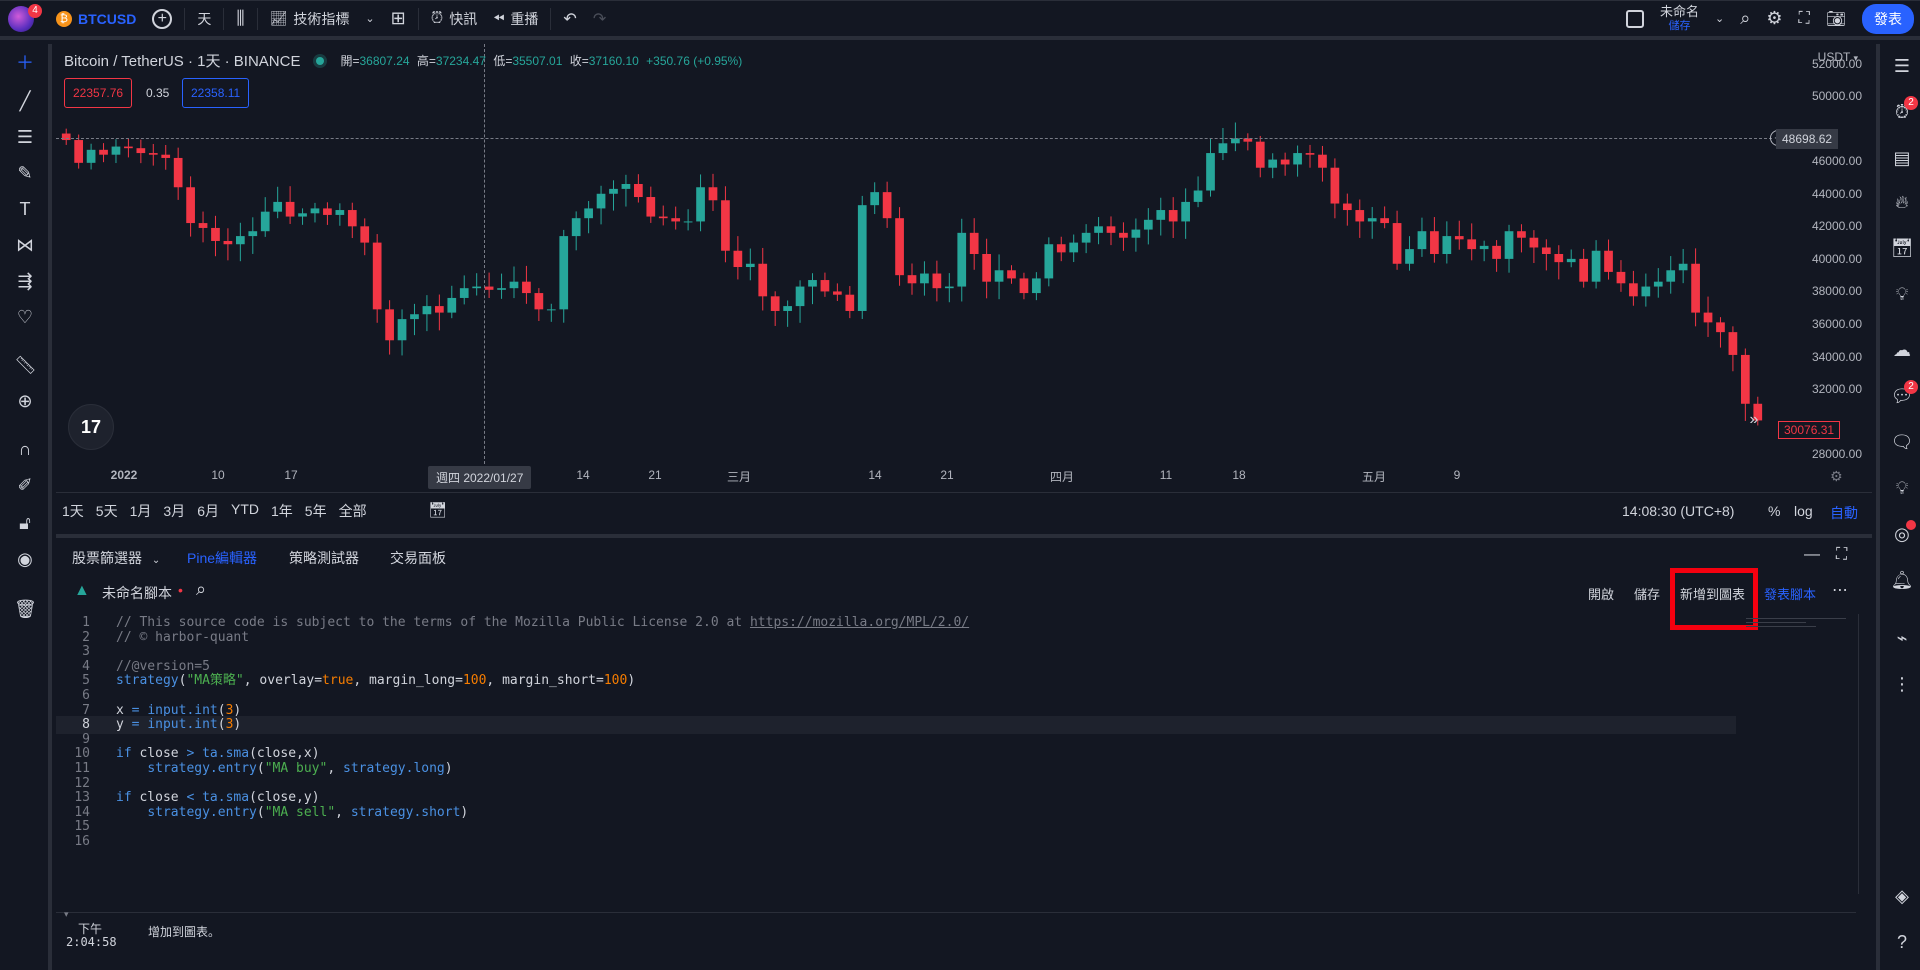  Describe the element at coordinates (66, 914) in the screenshot. I see `collapse-console-icon: ▾` at that location.